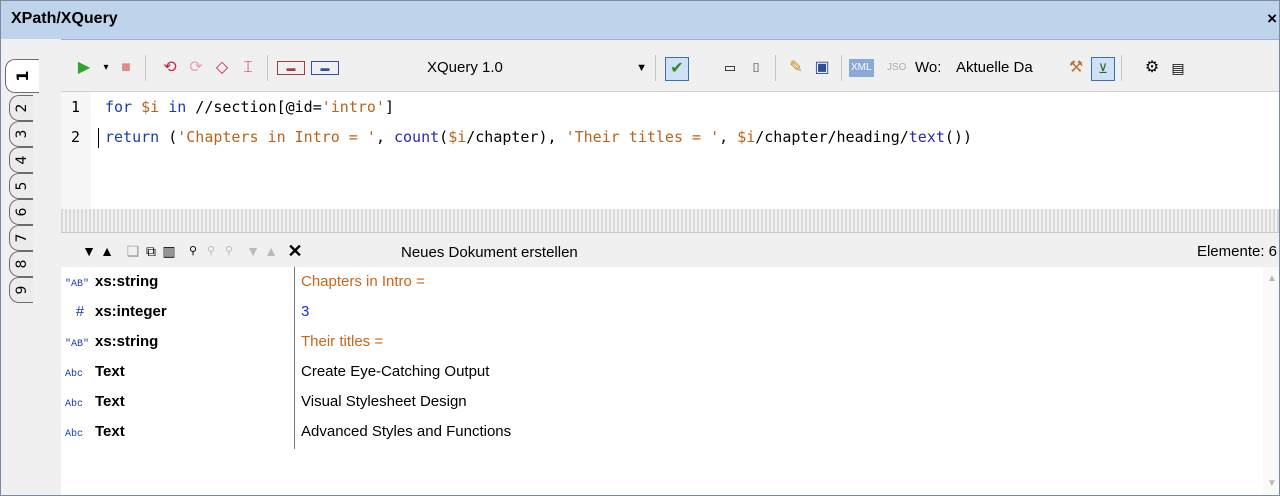 This screenshot has width=1280, height=496. I want to click on tab-1: 1, so click(22, 76).